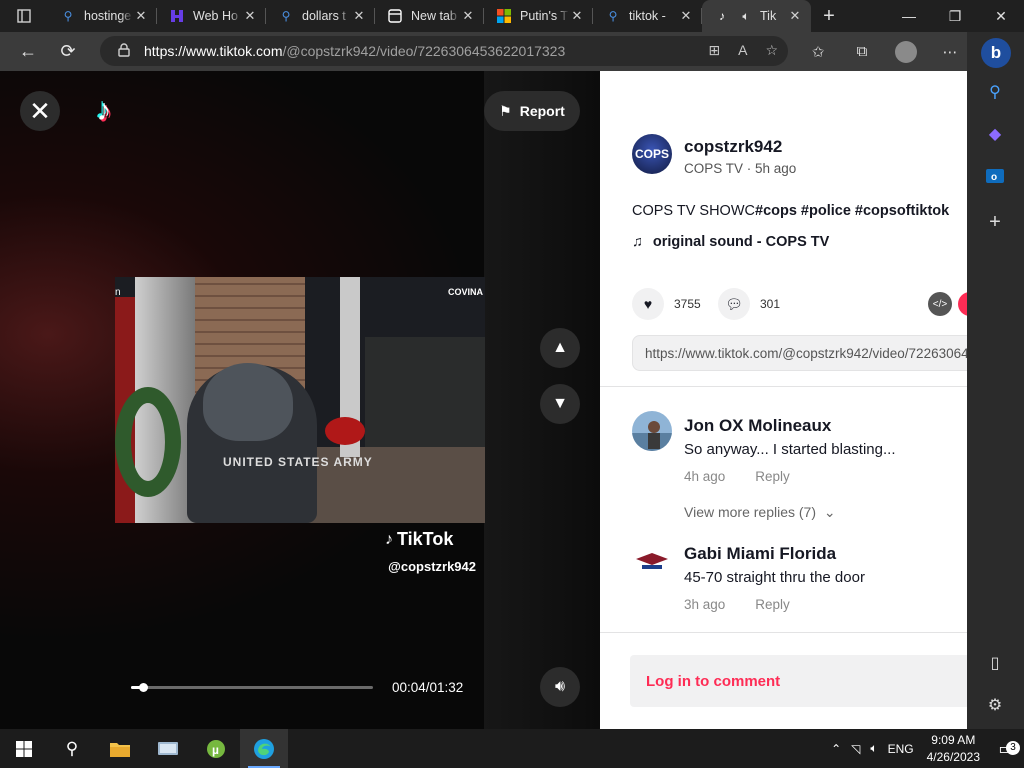 This screenshot has width=1024, height=768. Describe the element at coordinates (760, 512) in the screenshot. I see `view-more-replies: View more replies (7) ⌄` at that location.